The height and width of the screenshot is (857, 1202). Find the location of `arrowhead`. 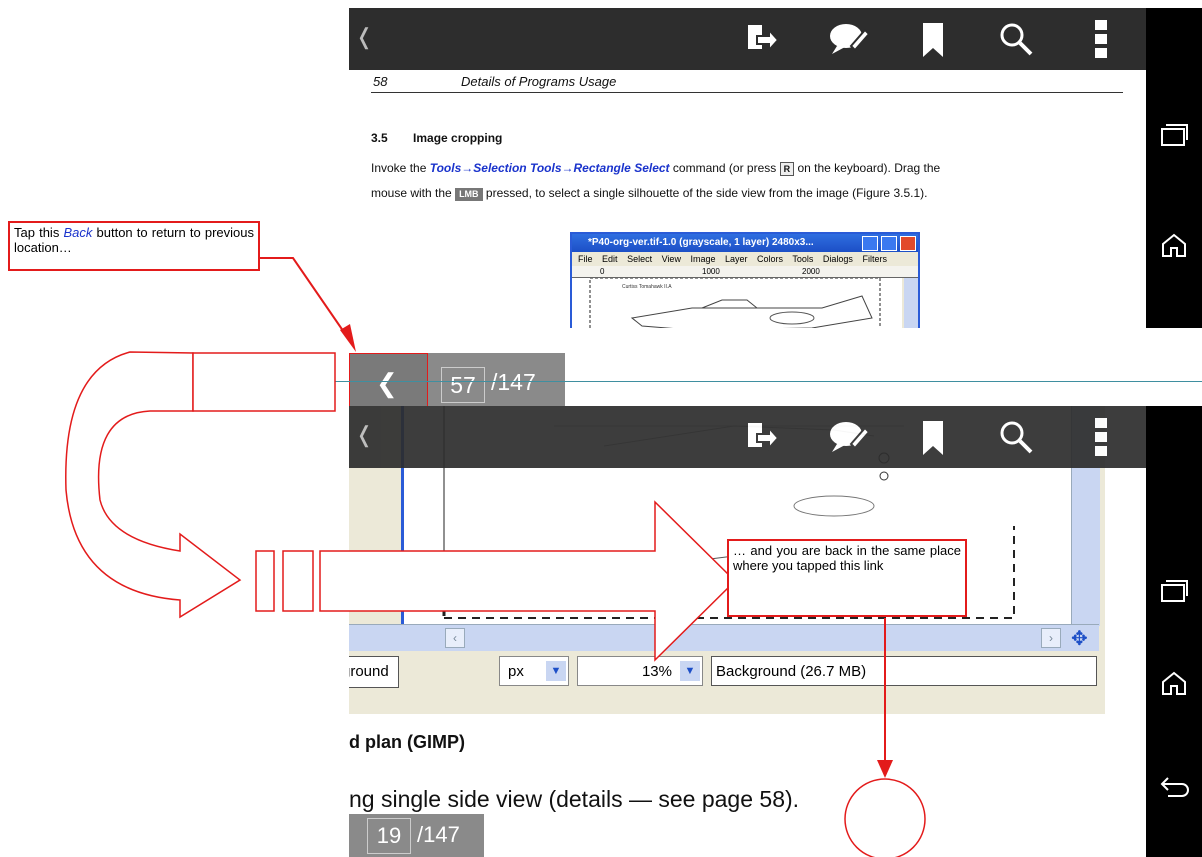

arrowhead is located at coordinates (348, 338).